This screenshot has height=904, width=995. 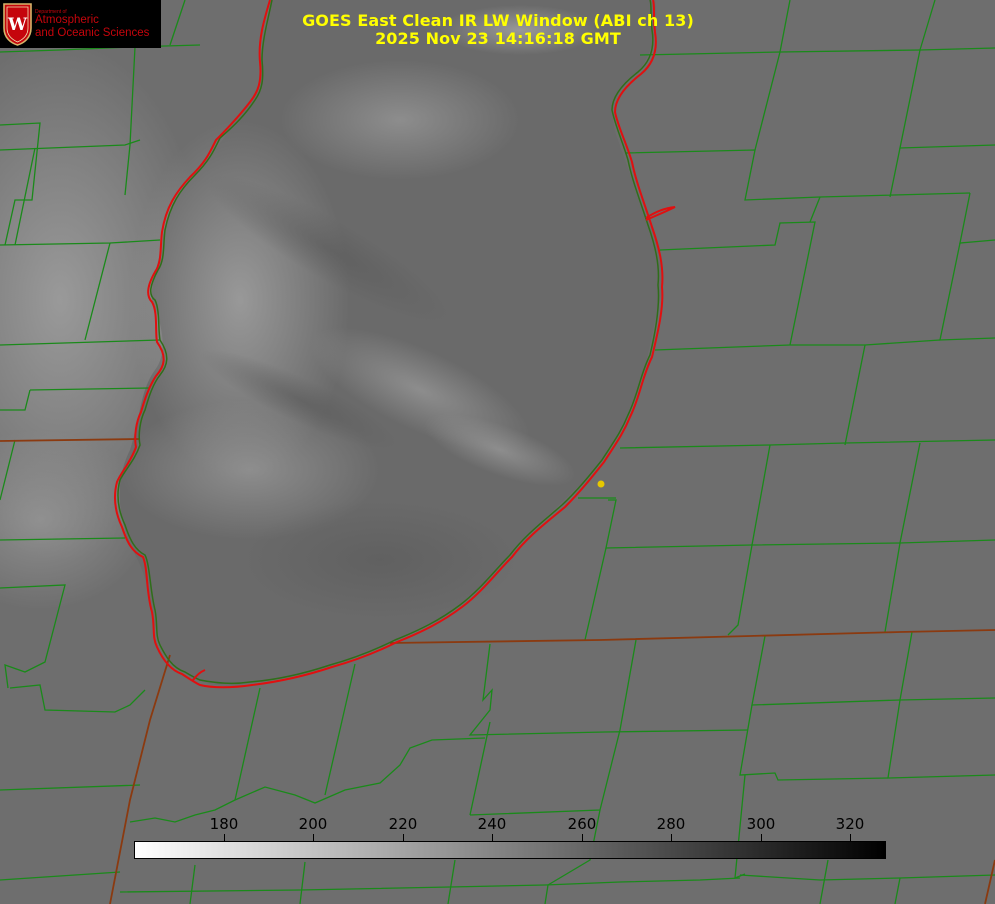 I want to click on logo-line-1: Atmospheric, so click(x=67, y=20).